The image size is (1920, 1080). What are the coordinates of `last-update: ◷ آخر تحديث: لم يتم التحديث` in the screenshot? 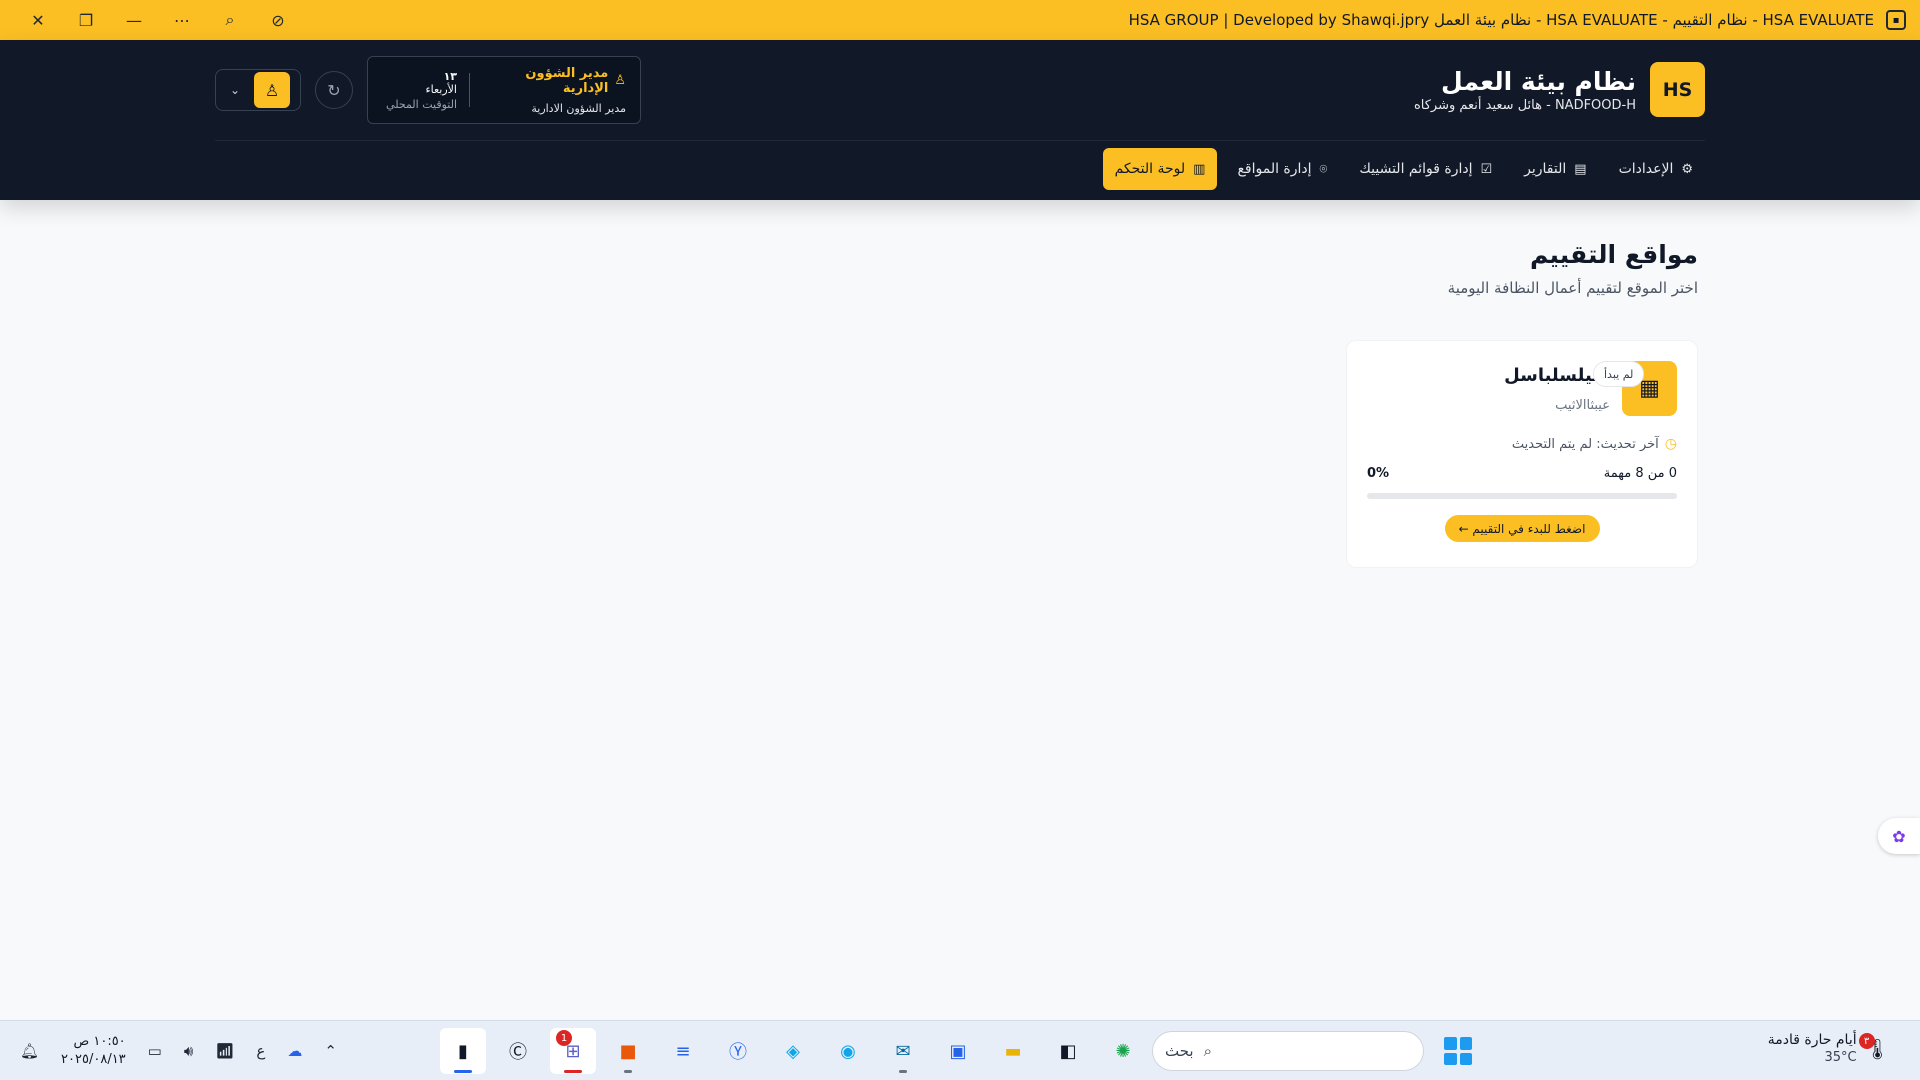 It's located at (1522, 444).